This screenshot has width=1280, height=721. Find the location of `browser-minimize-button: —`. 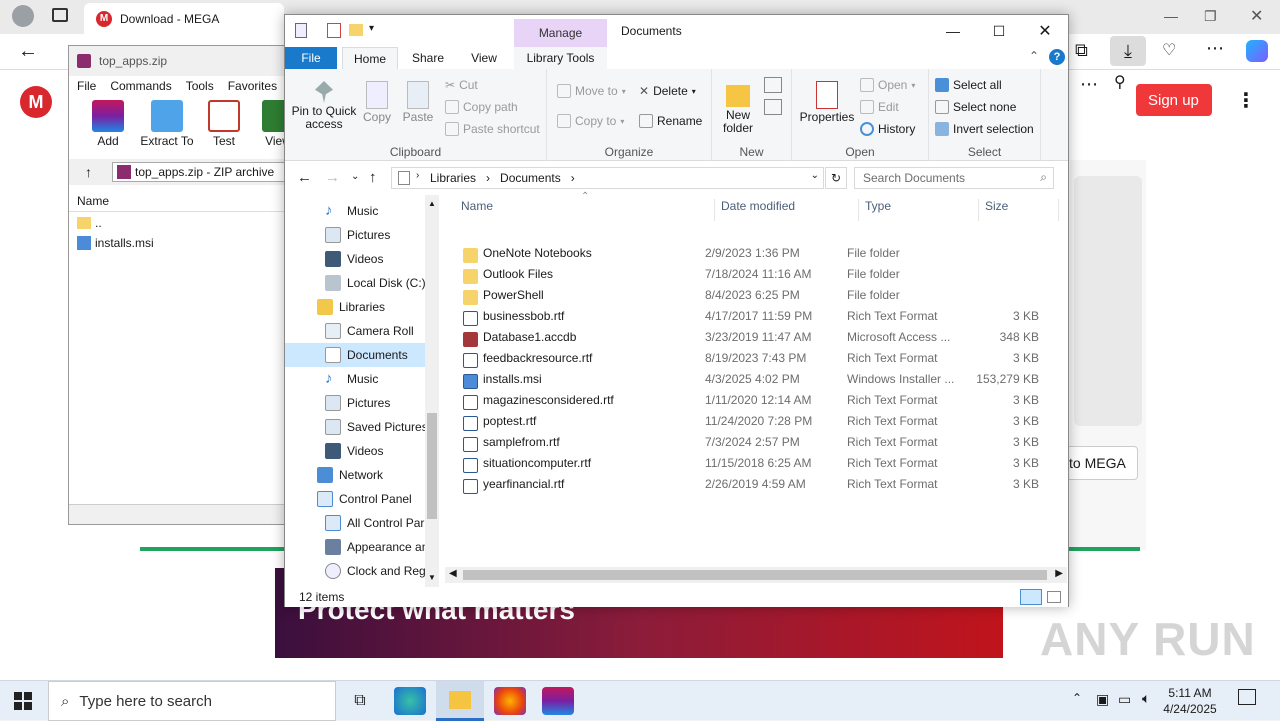

browser-minimize-button: — is located at coordinates (1171, 16).